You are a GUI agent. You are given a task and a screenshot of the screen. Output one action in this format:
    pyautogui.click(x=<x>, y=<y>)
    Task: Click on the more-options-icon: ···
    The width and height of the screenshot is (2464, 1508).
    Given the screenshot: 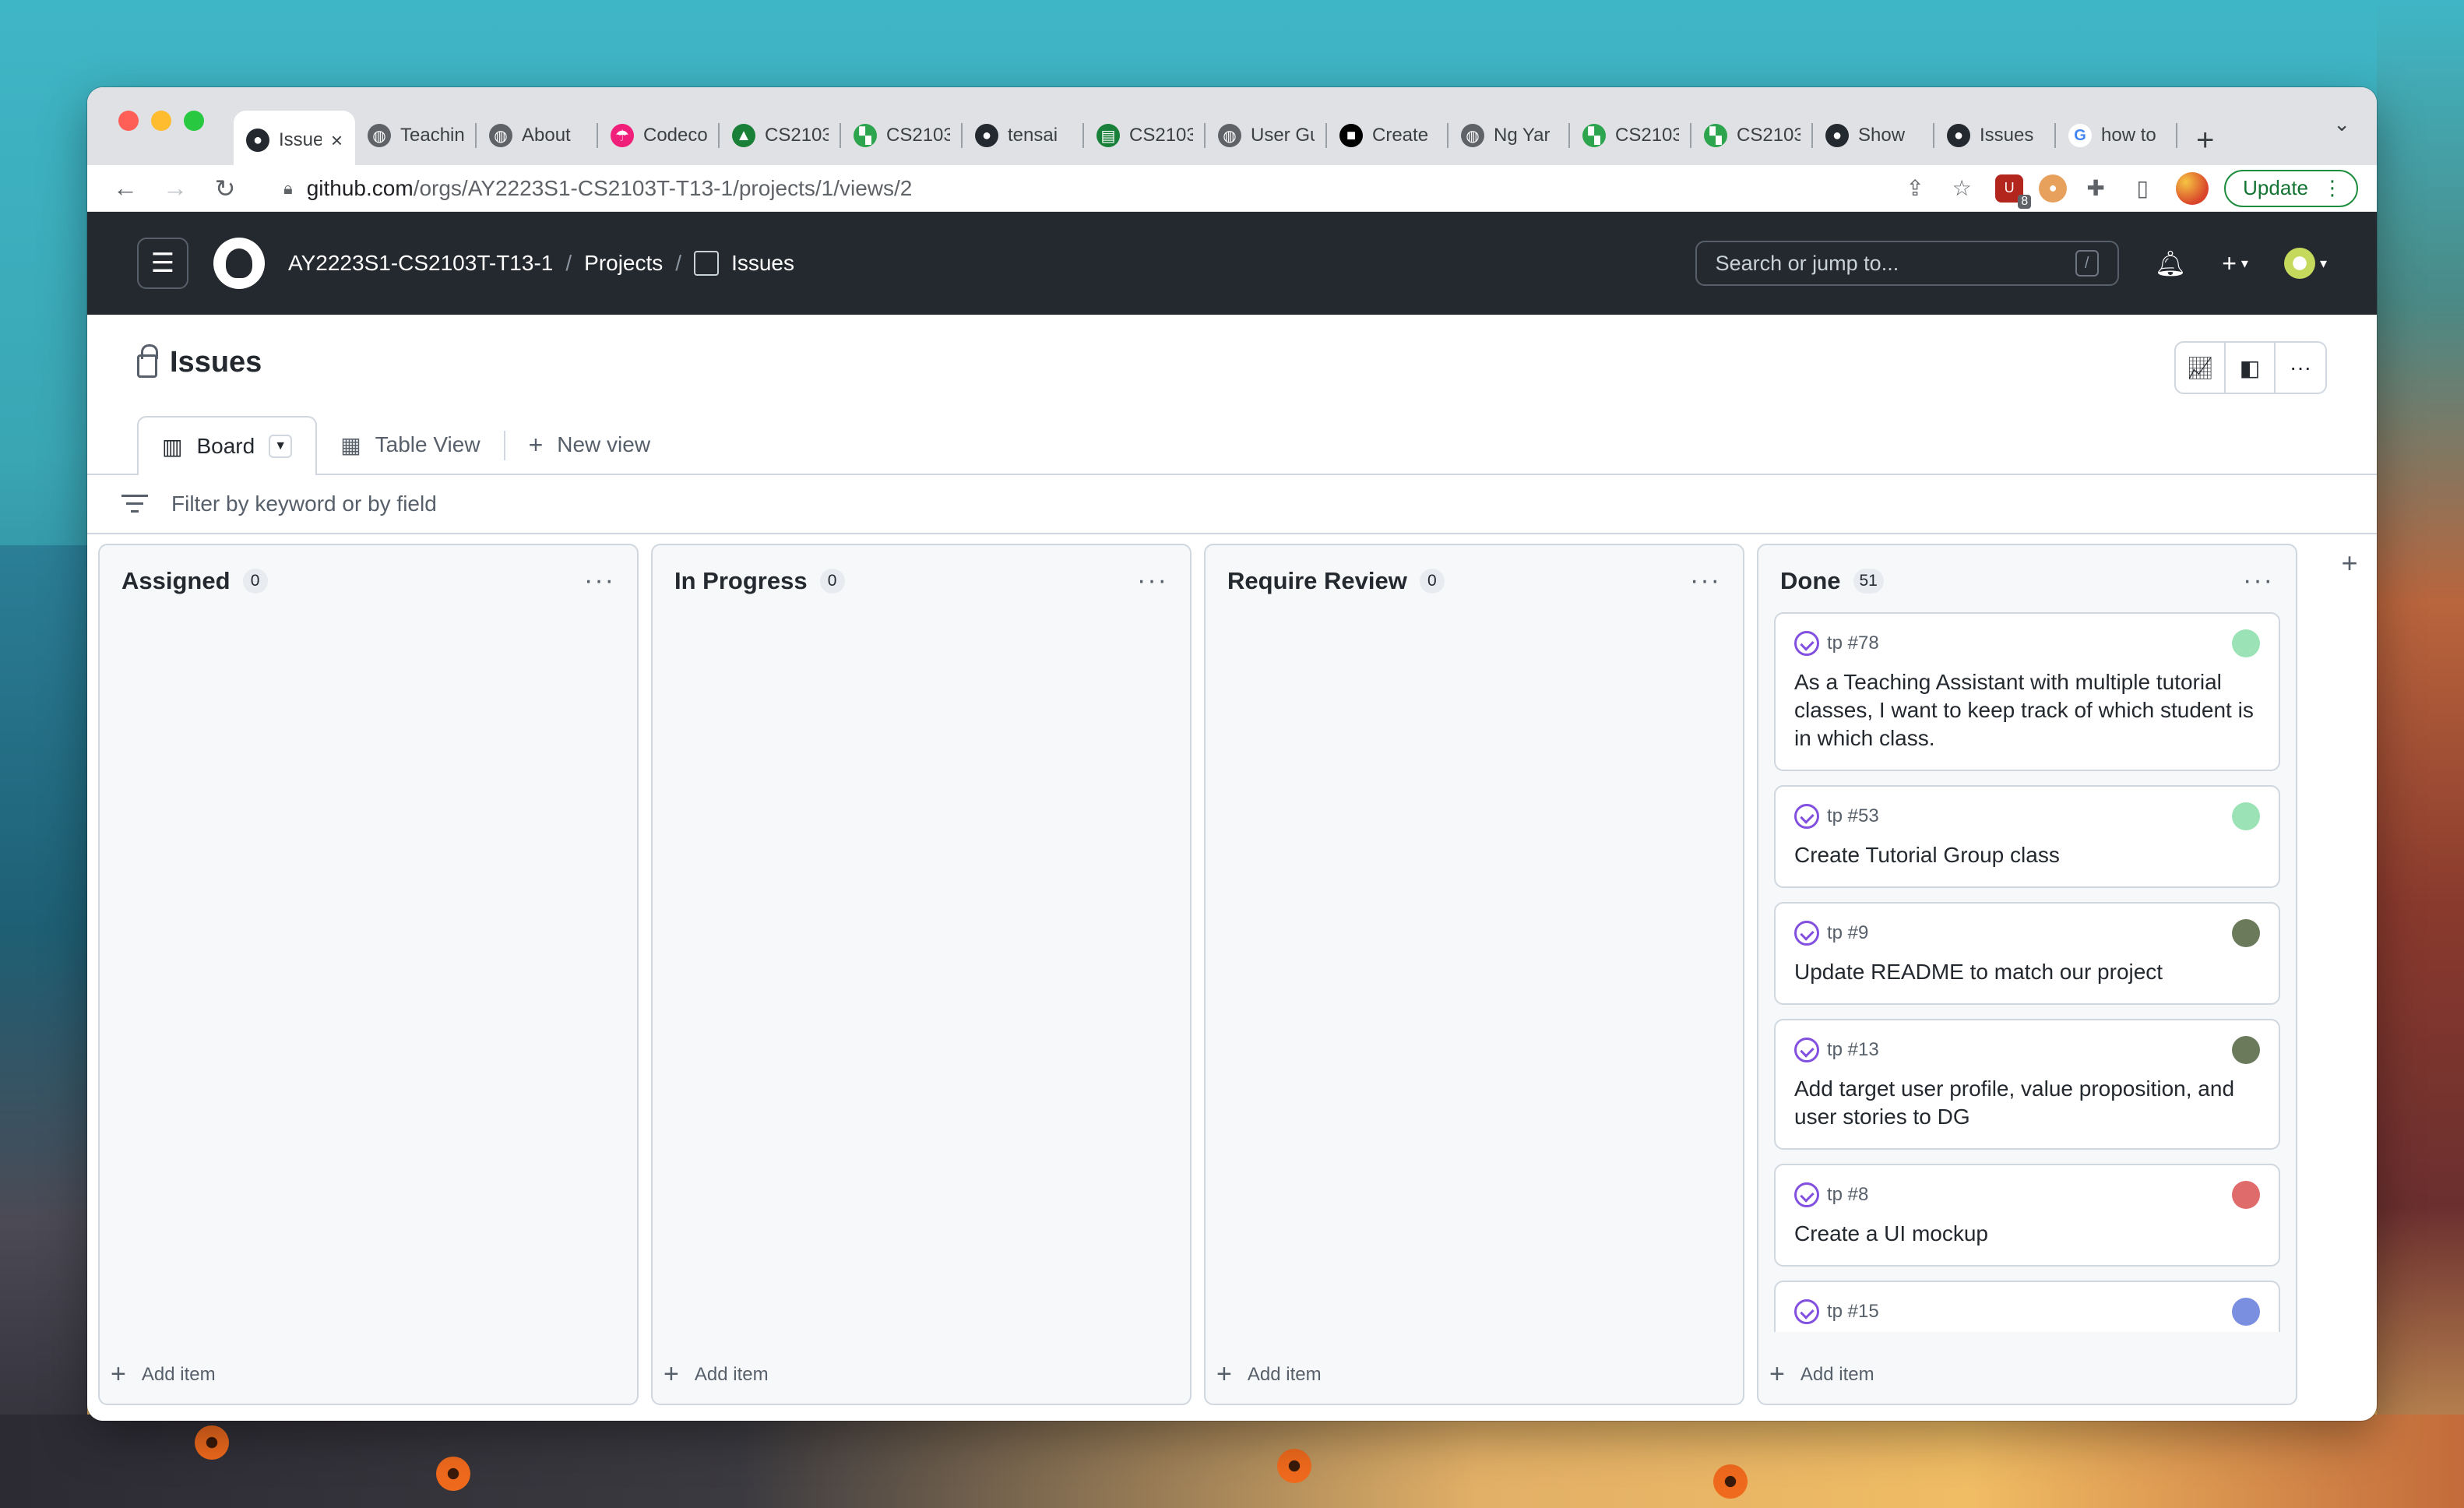 What is the action you would take?
    pyautogui.click(x=2300, y=368)
    